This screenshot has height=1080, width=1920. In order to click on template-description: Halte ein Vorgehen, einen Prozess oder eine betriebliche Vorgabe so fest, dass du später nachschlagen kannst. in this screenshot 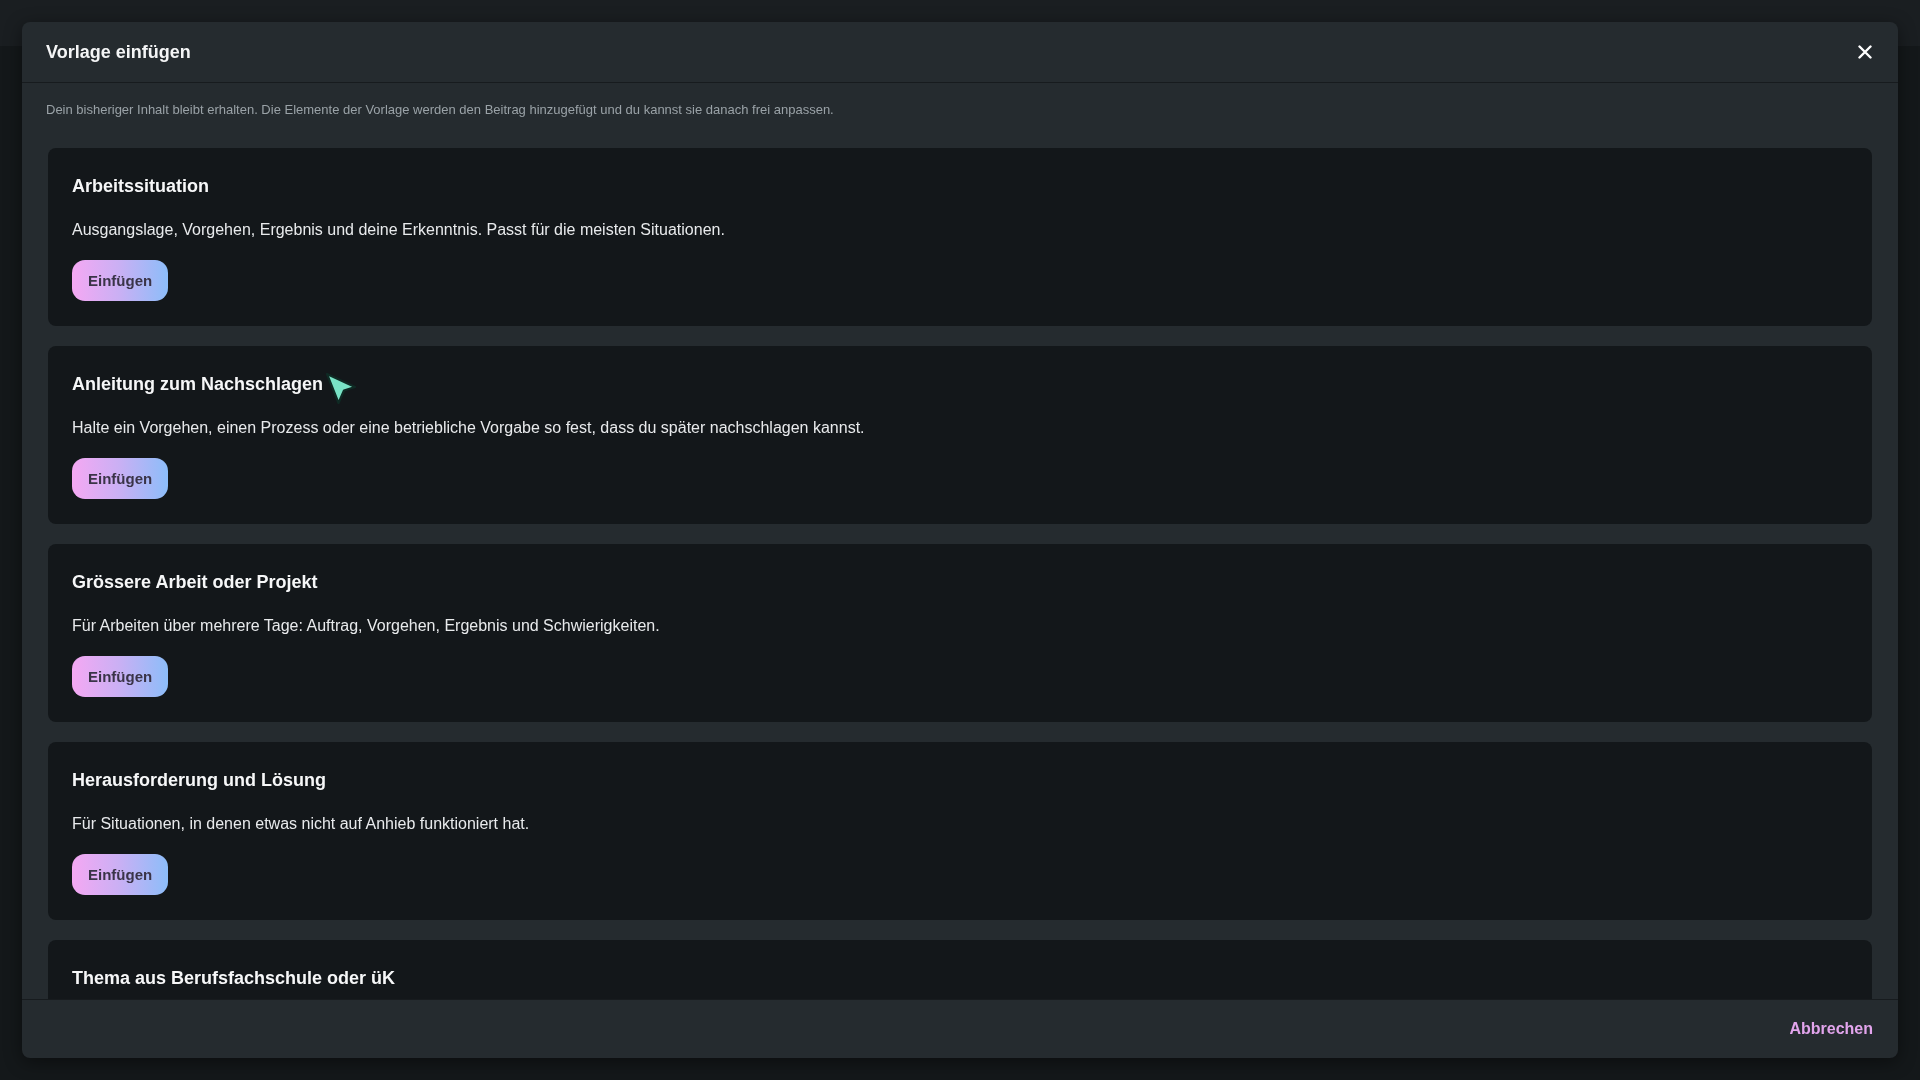, I will do `click(469, 428)`.